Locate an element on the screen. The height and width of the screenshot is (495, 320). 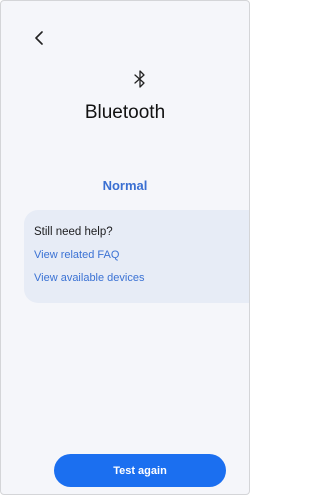
chevron-left-icon is located at coordinates (39, 38).